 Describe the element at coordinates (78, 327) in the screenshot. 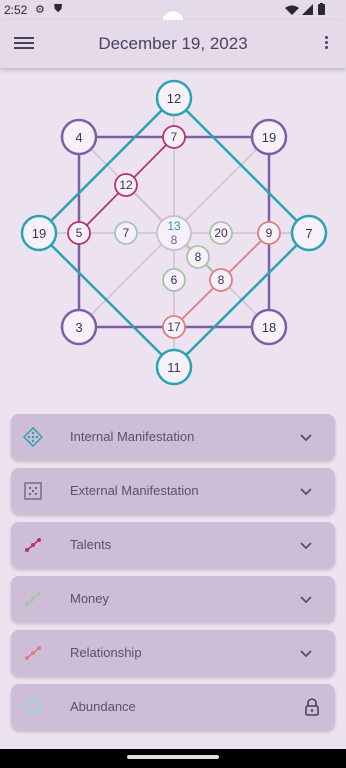

I see `node-label-bottom-left: 3` at that location.